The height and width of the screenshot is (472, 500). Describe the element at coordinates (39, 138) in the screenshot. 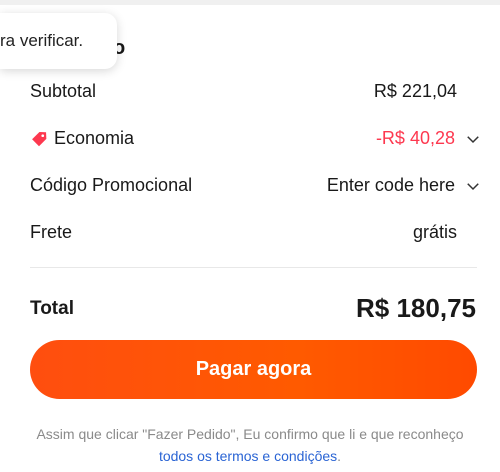

I see `price-tag-icon` at that location.